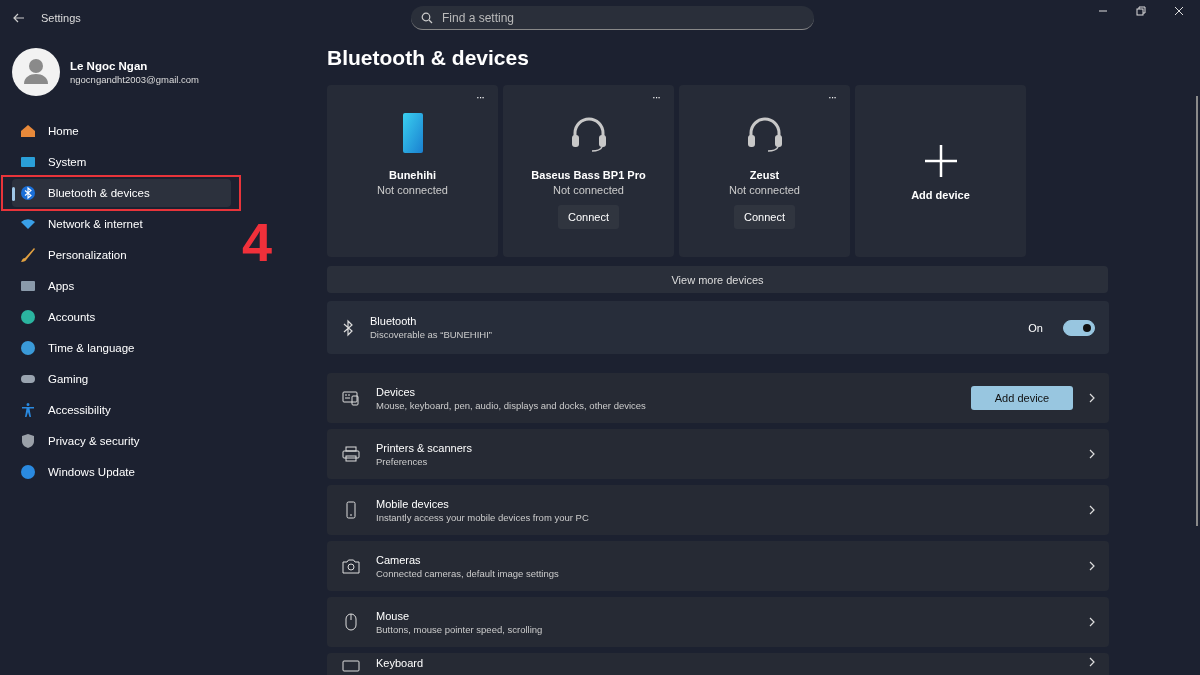  I want to click on plus-icon, so click(940, 161).